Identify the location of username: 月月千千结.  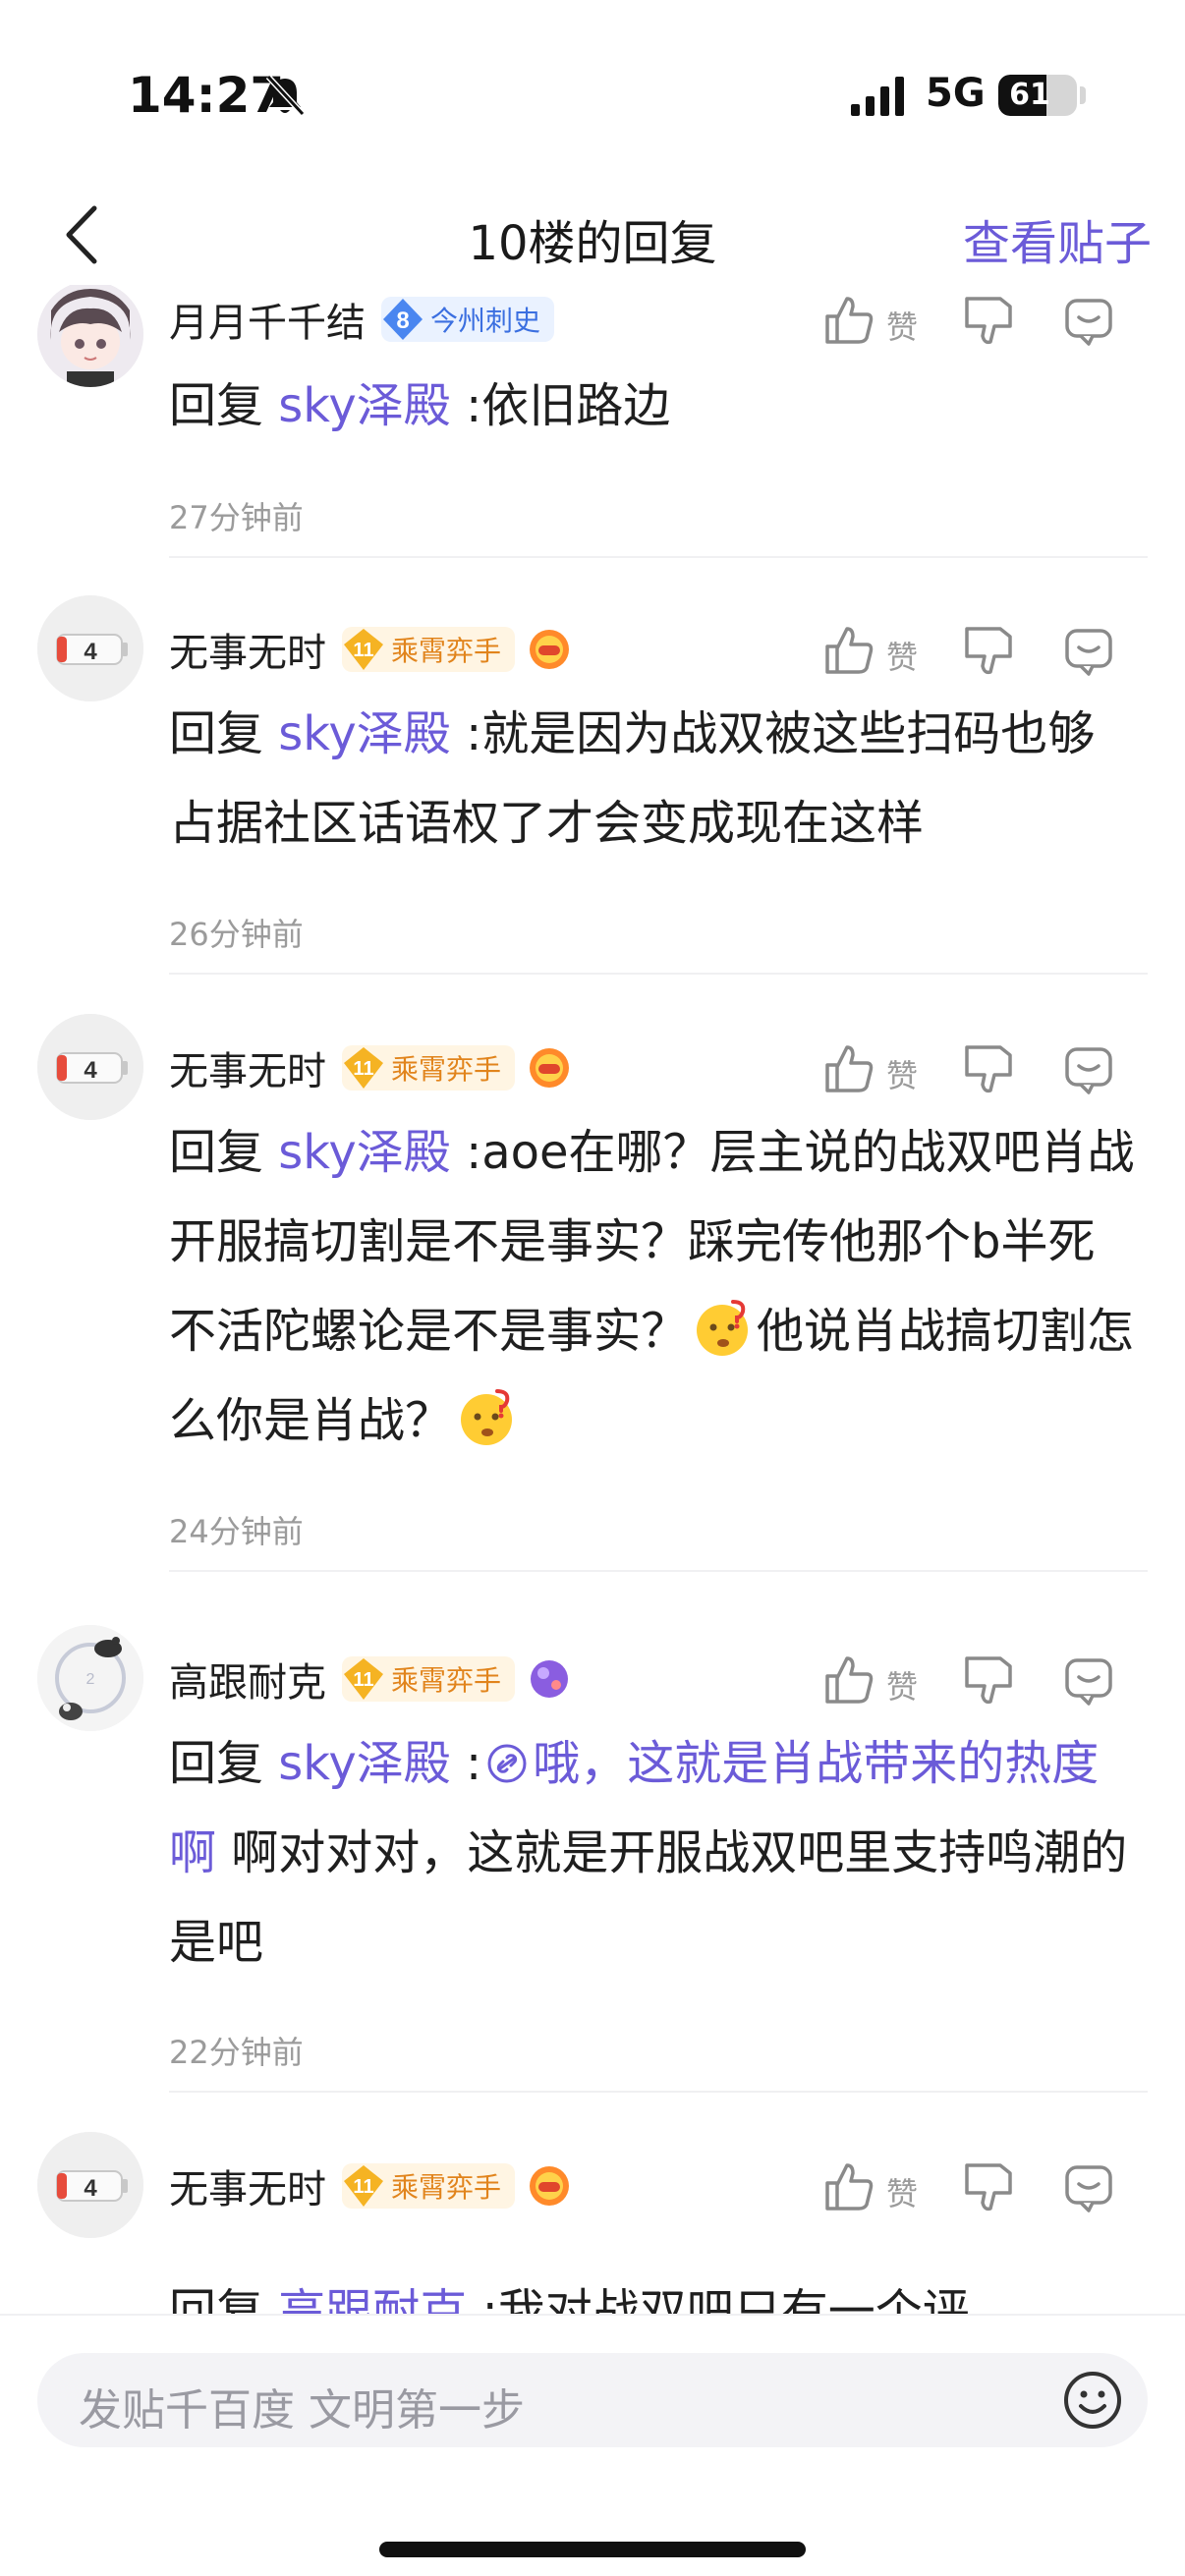
(267, 319).